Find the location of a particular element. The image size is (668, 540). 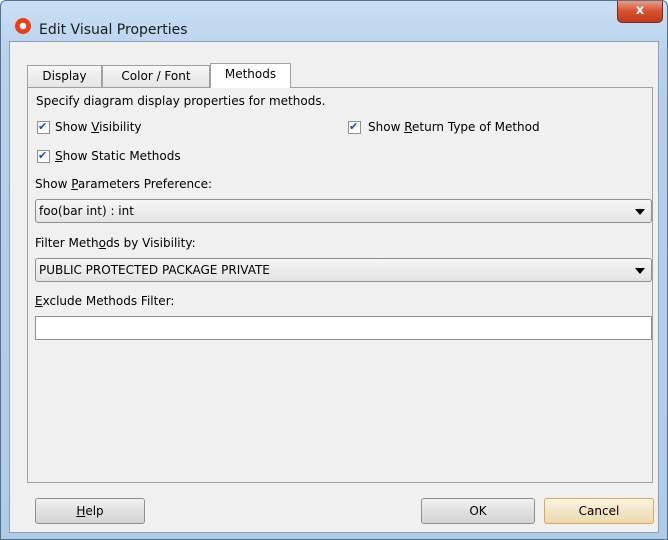

close-button: x is located at coordinates (640, 12).